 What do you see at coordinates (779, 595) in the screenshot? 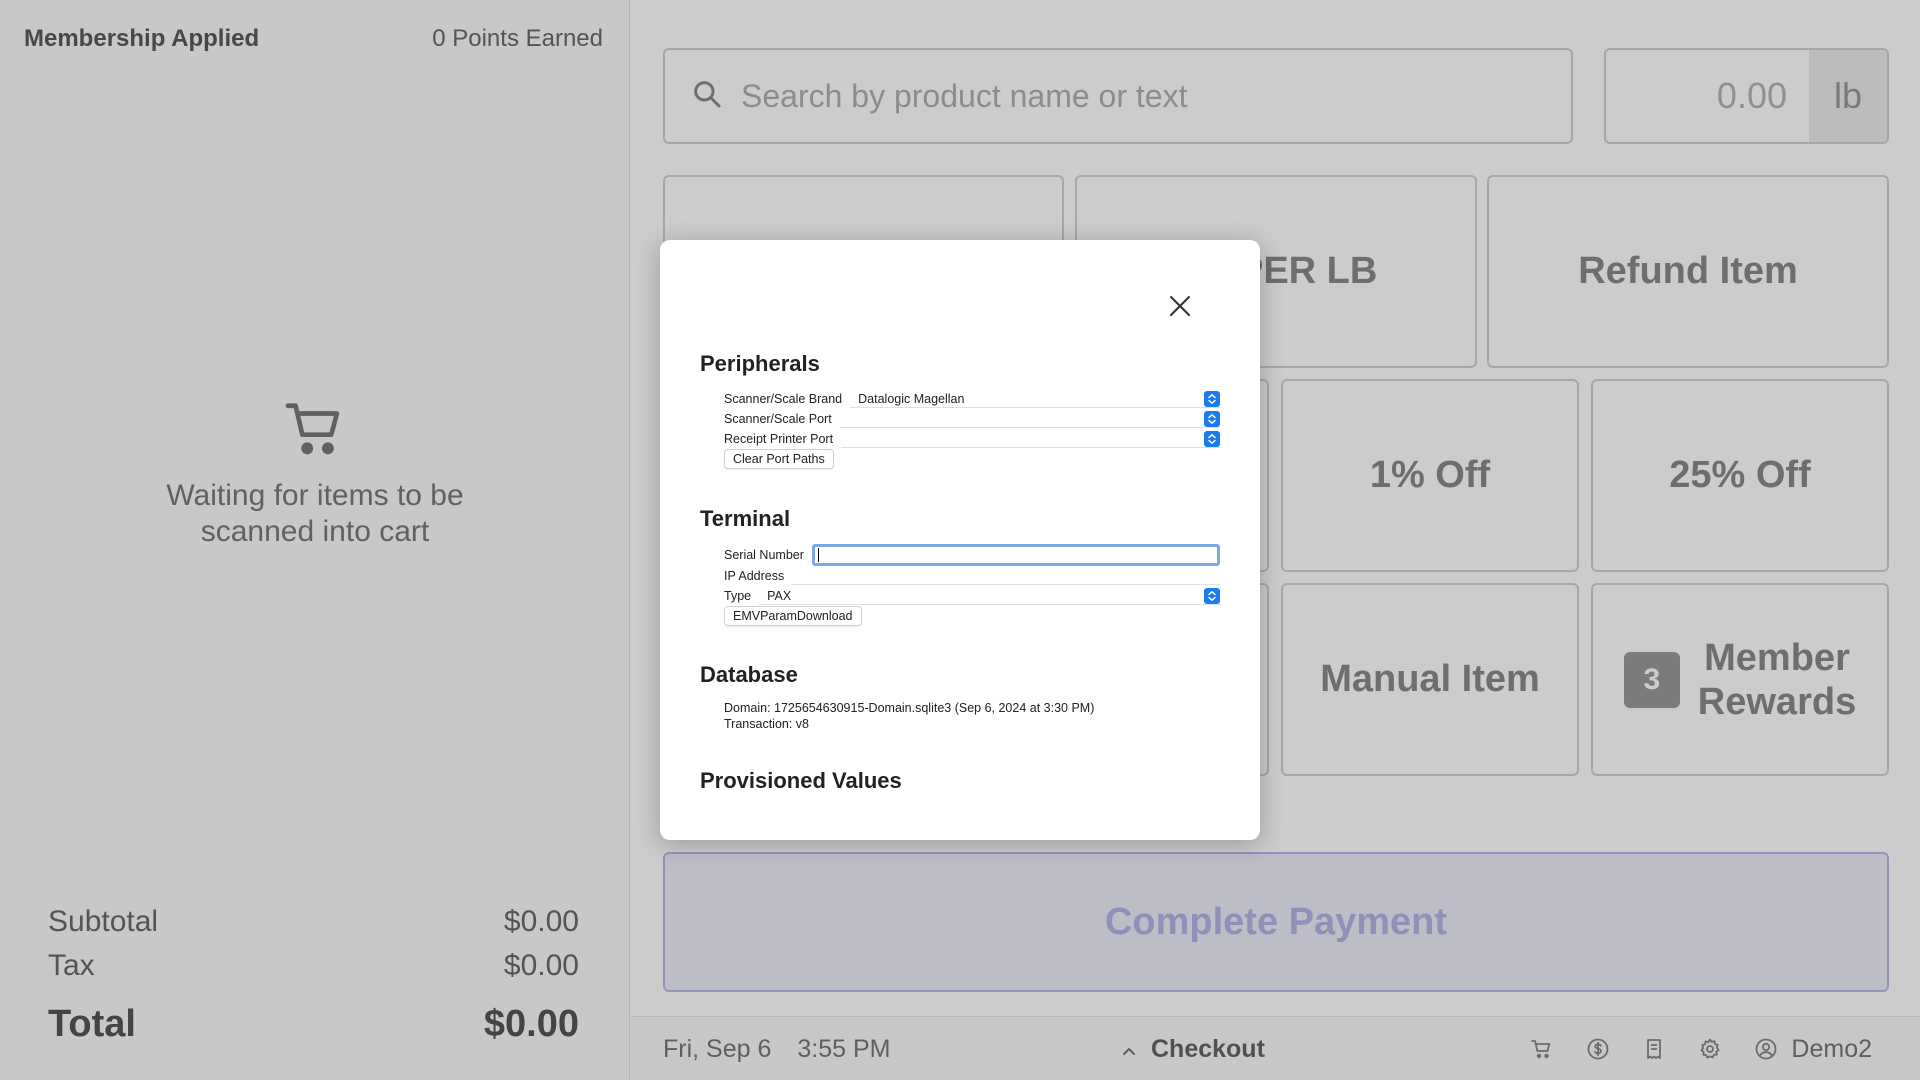
I see `terminal-type-value: PAX` at bounding box center [779, 595].